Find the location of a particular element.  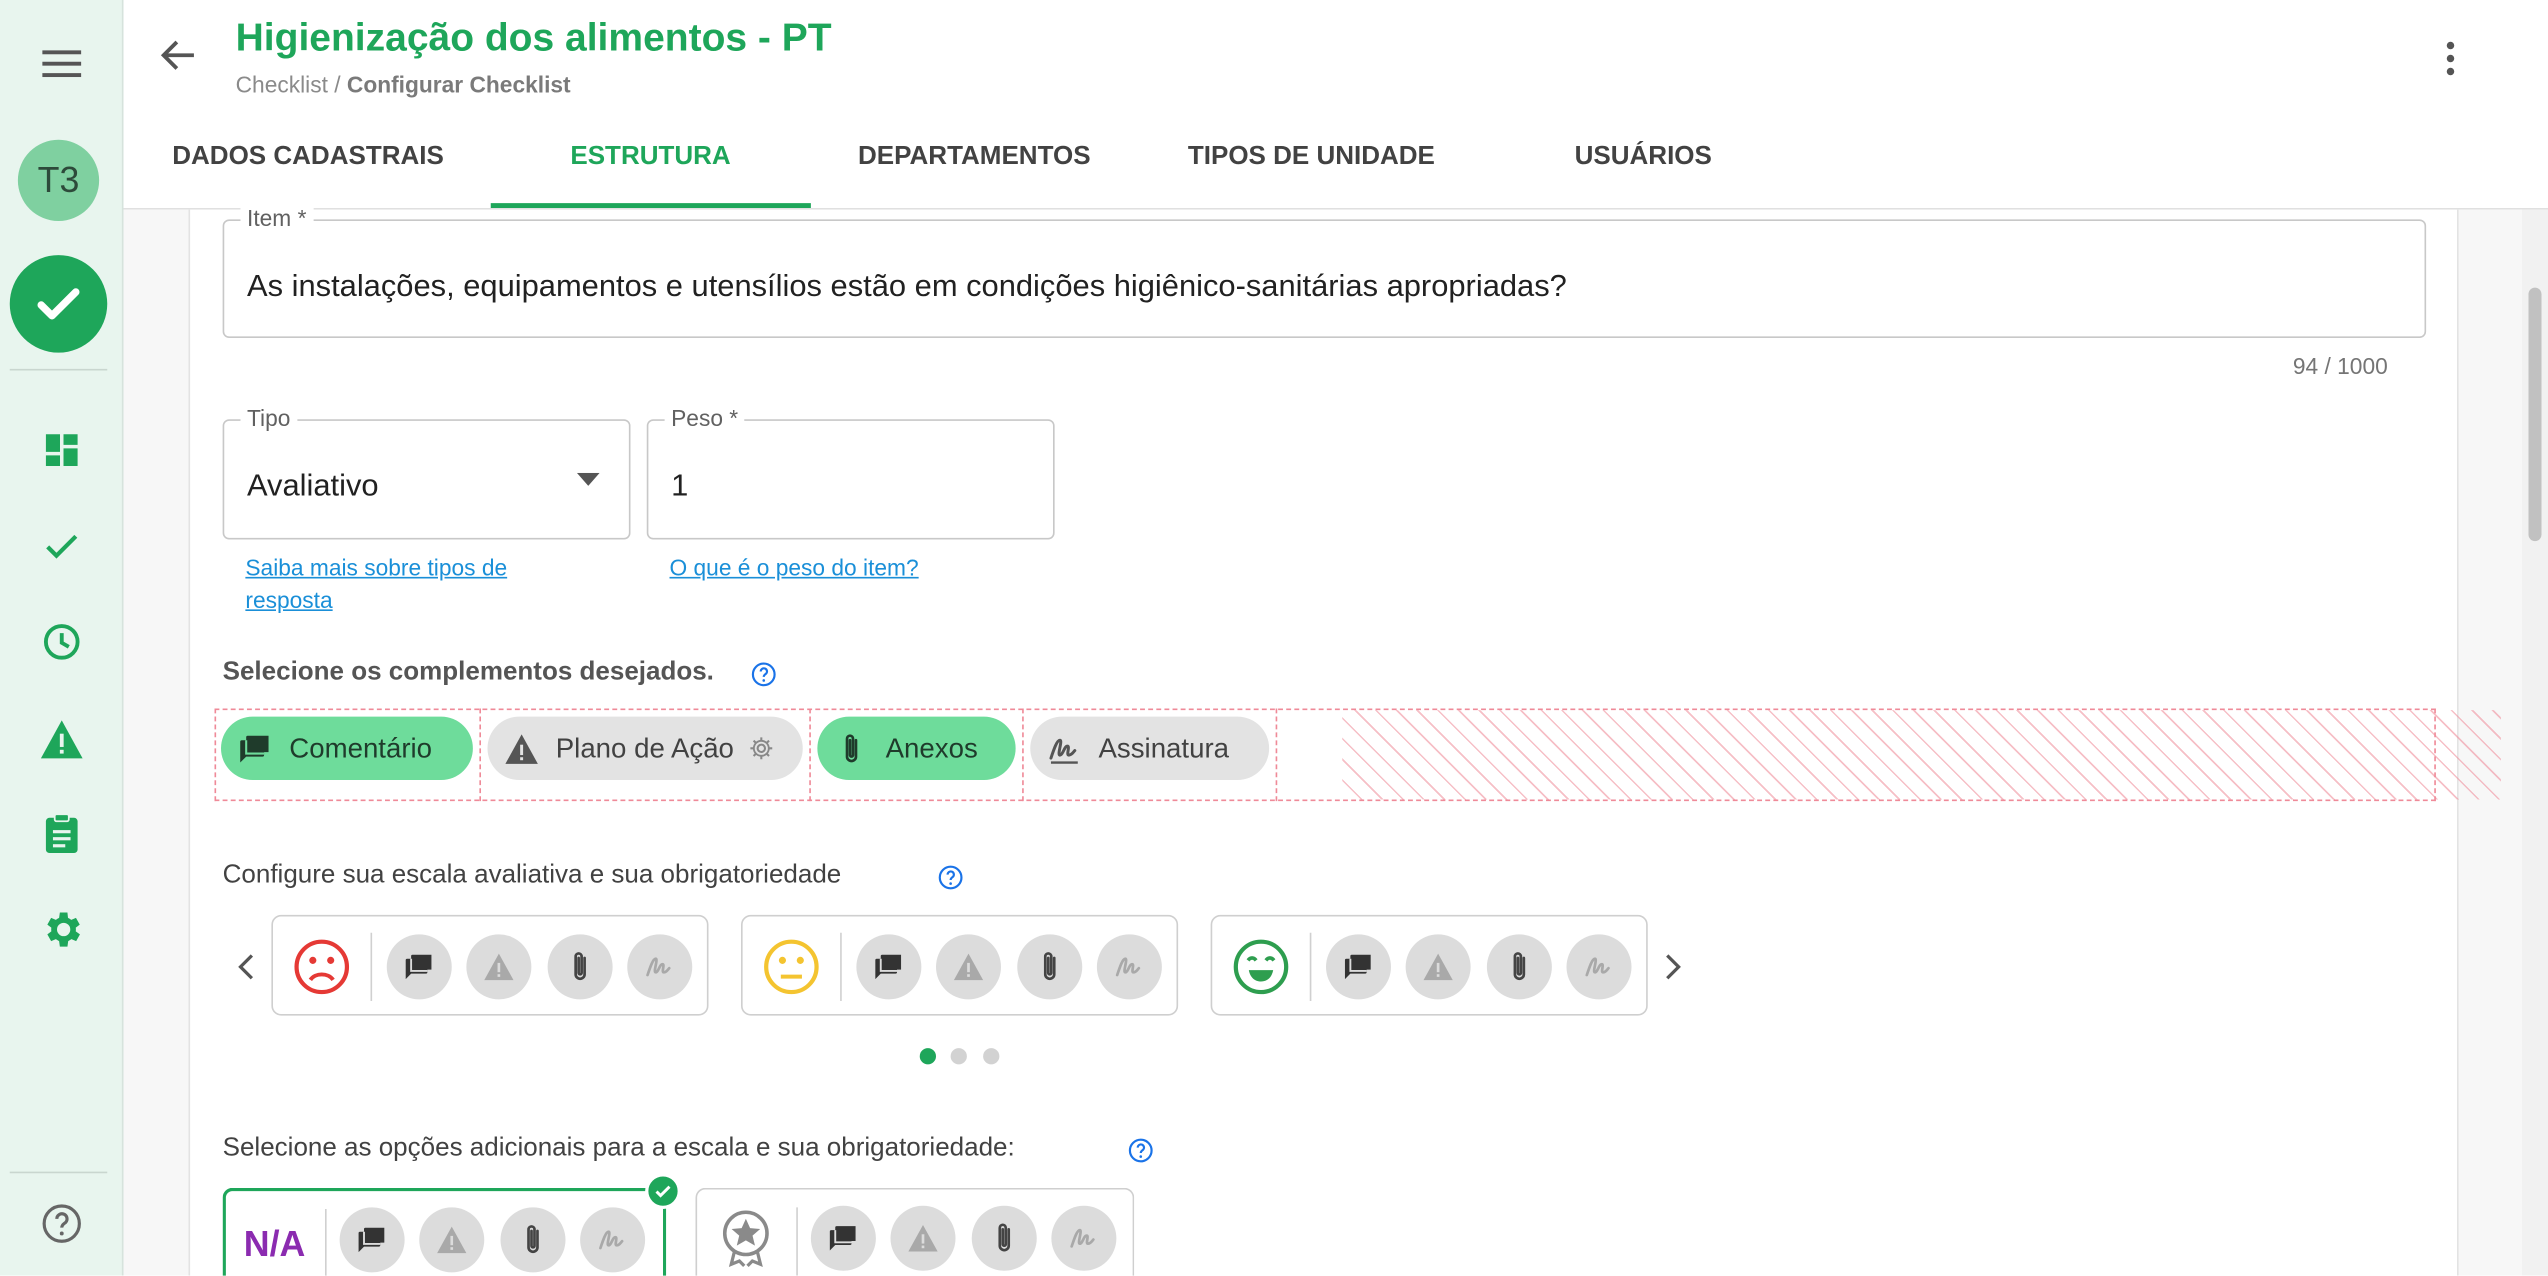

tipo-value: Avaliativo is located at coordinates (313, 486).